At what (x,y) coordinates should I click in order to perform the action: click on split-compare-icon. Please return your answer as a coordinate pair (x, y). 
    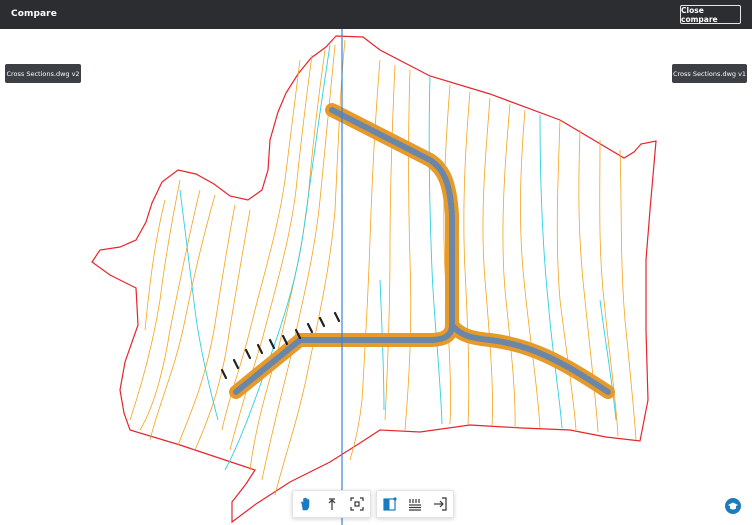
    Looking at the image, I should click on (390, 504).